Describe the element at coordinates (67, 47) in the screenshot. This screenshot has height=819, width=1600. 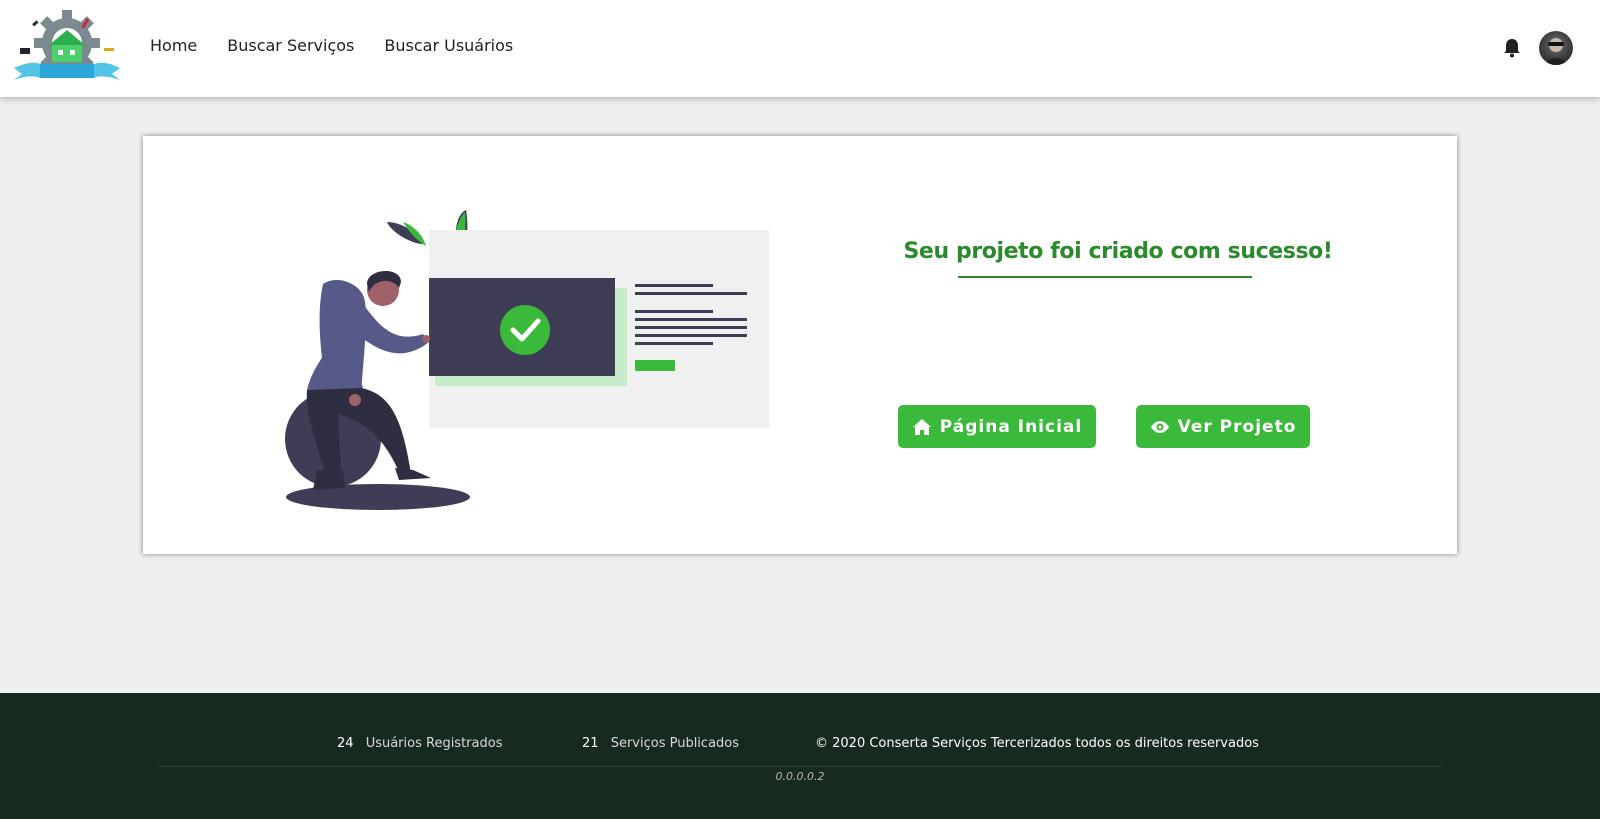
I see `conserta-logo` at that location.